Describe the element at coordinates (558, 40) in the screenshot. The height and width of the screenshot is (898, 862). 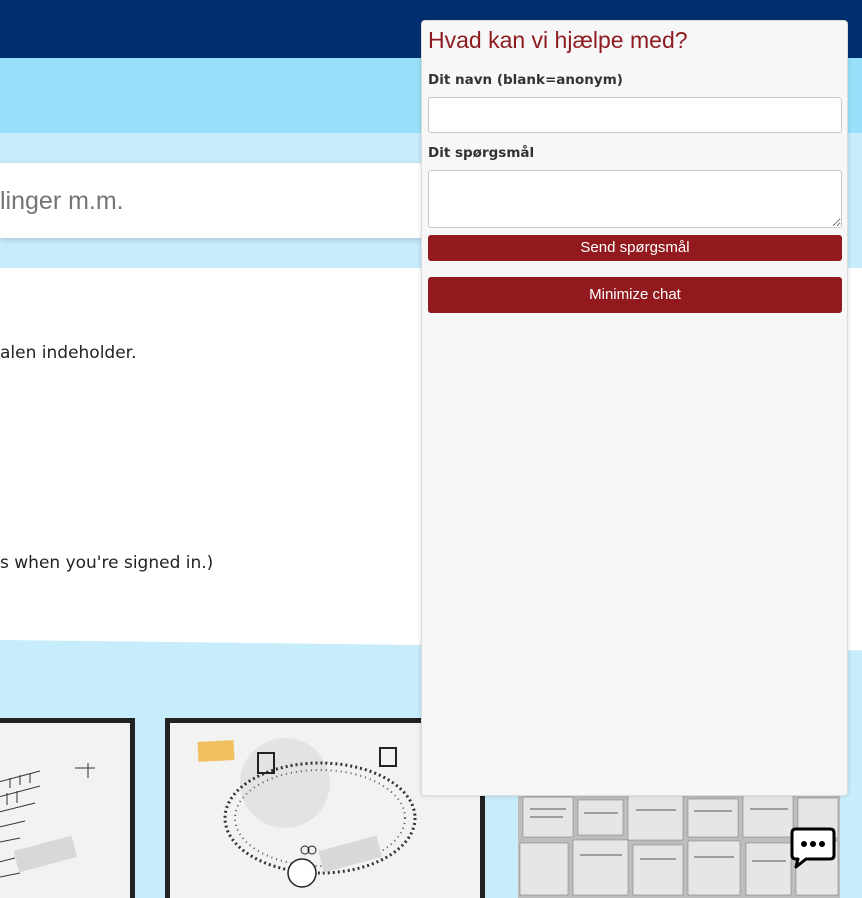
I see `chat-title: Hvad kan vi hjælpe med?` at that location.